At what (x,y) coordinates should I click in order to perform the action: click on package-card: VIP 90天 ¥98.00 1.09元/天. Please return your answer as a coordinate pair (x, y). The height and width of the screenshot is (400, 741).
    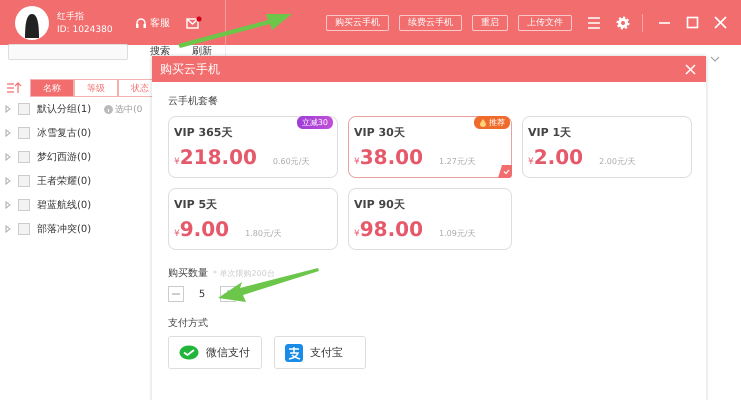
    Looking at the image, I should click on (430, 219).